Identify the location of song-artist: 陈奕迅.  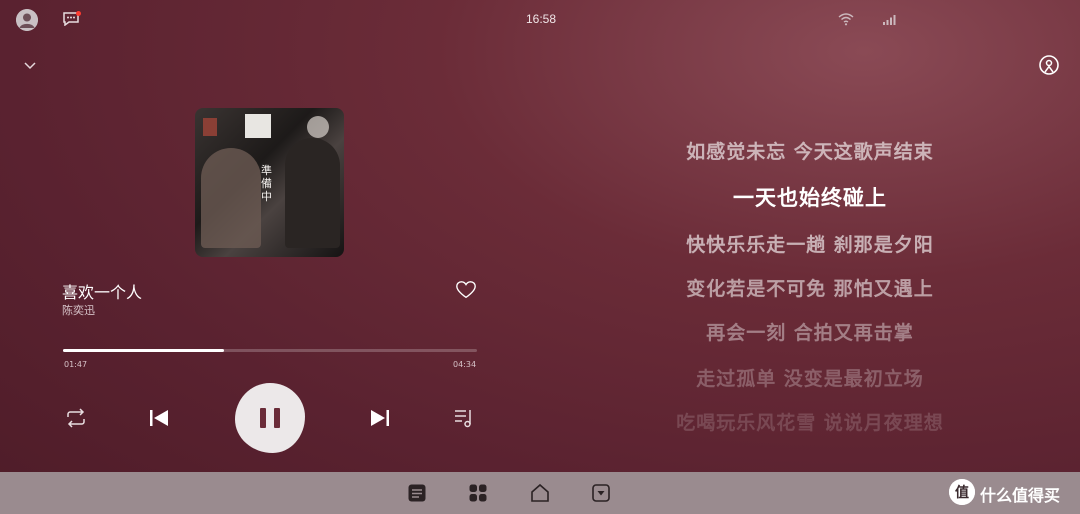
(78, 310).